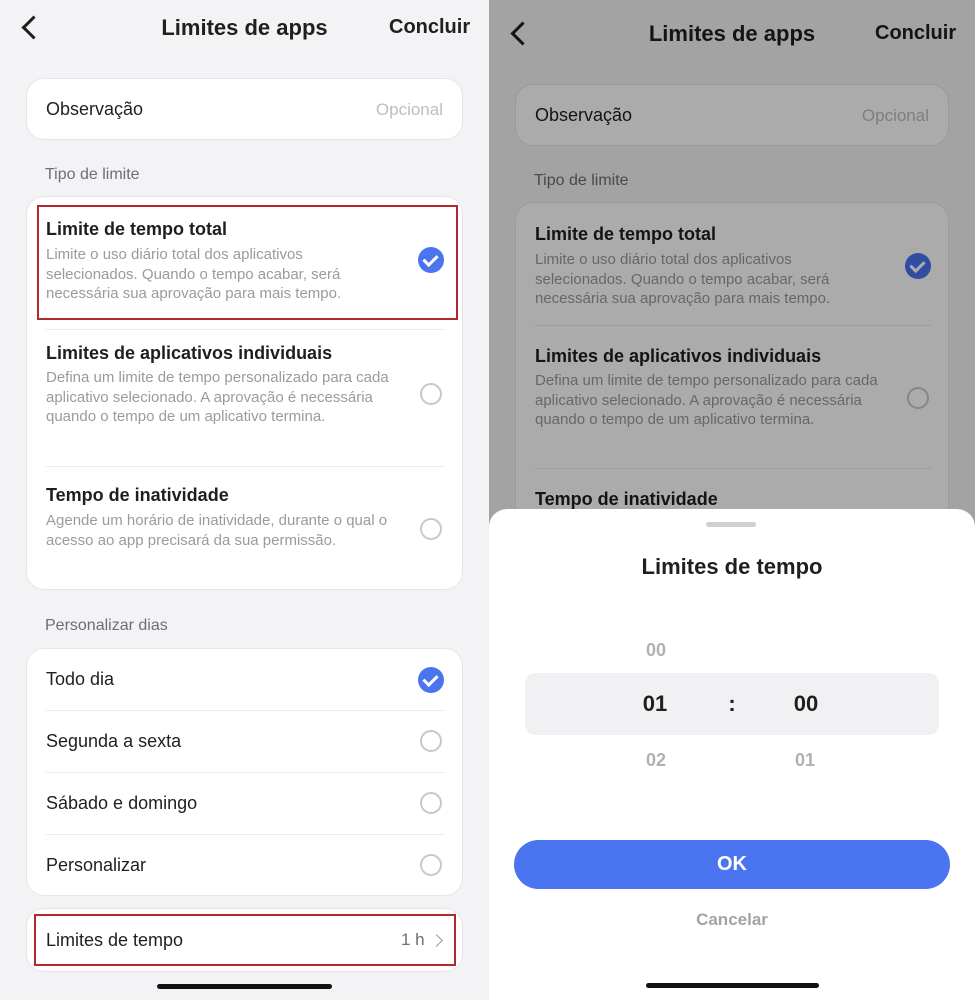 The image size is (975, 1000). I want to click on limit-type-section-label: Tipo de limite, so click(92, 174).